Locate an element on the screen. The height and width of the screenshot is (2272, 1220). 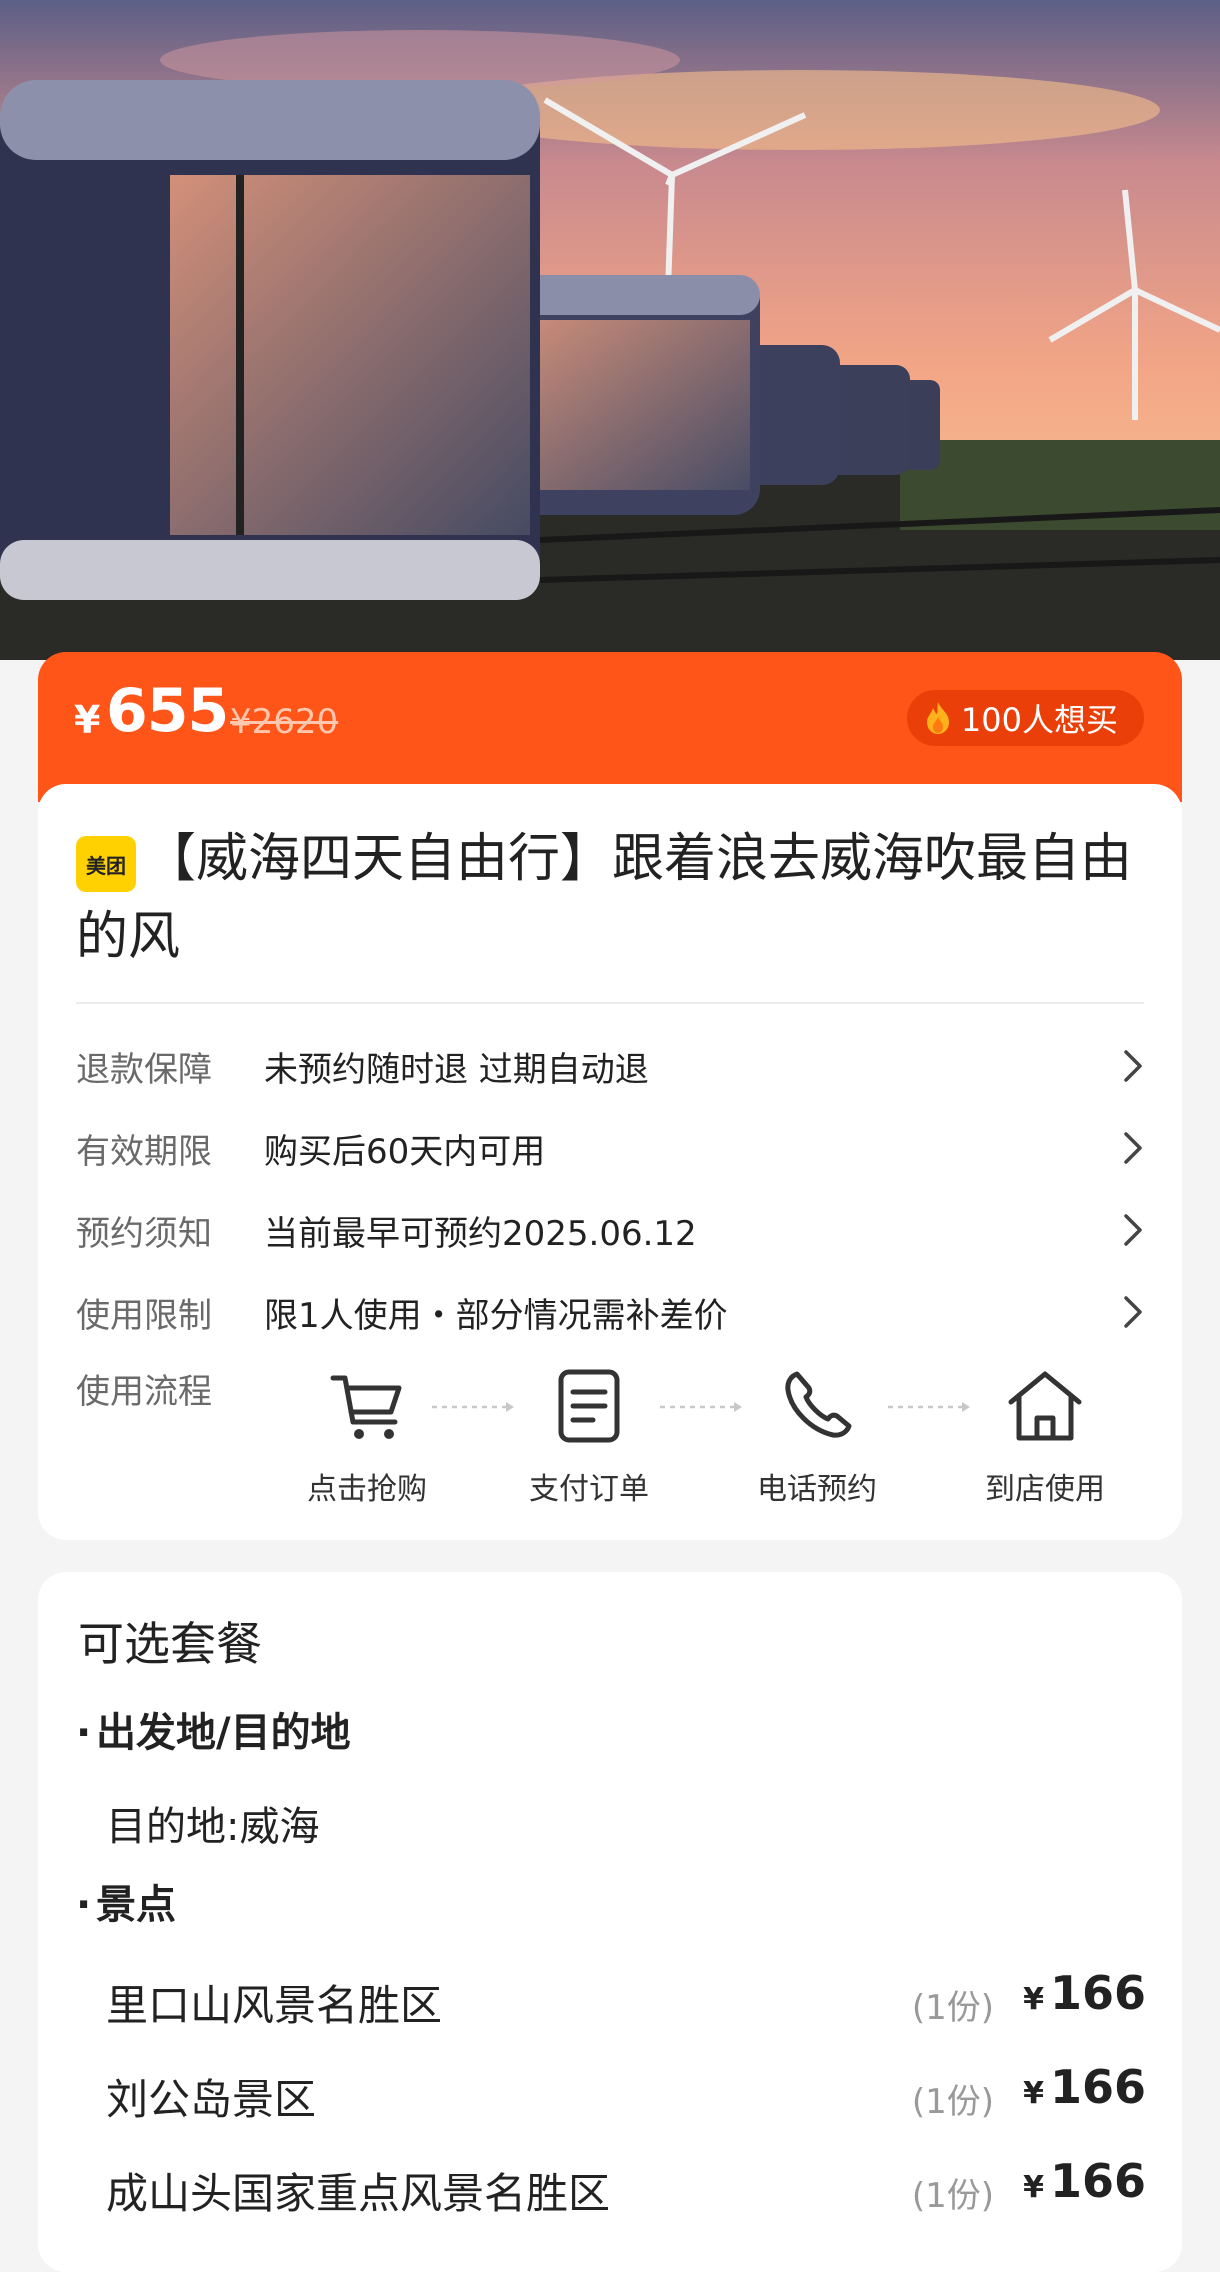
info-label: 预约须知 is located at coordinates (144, 1233).